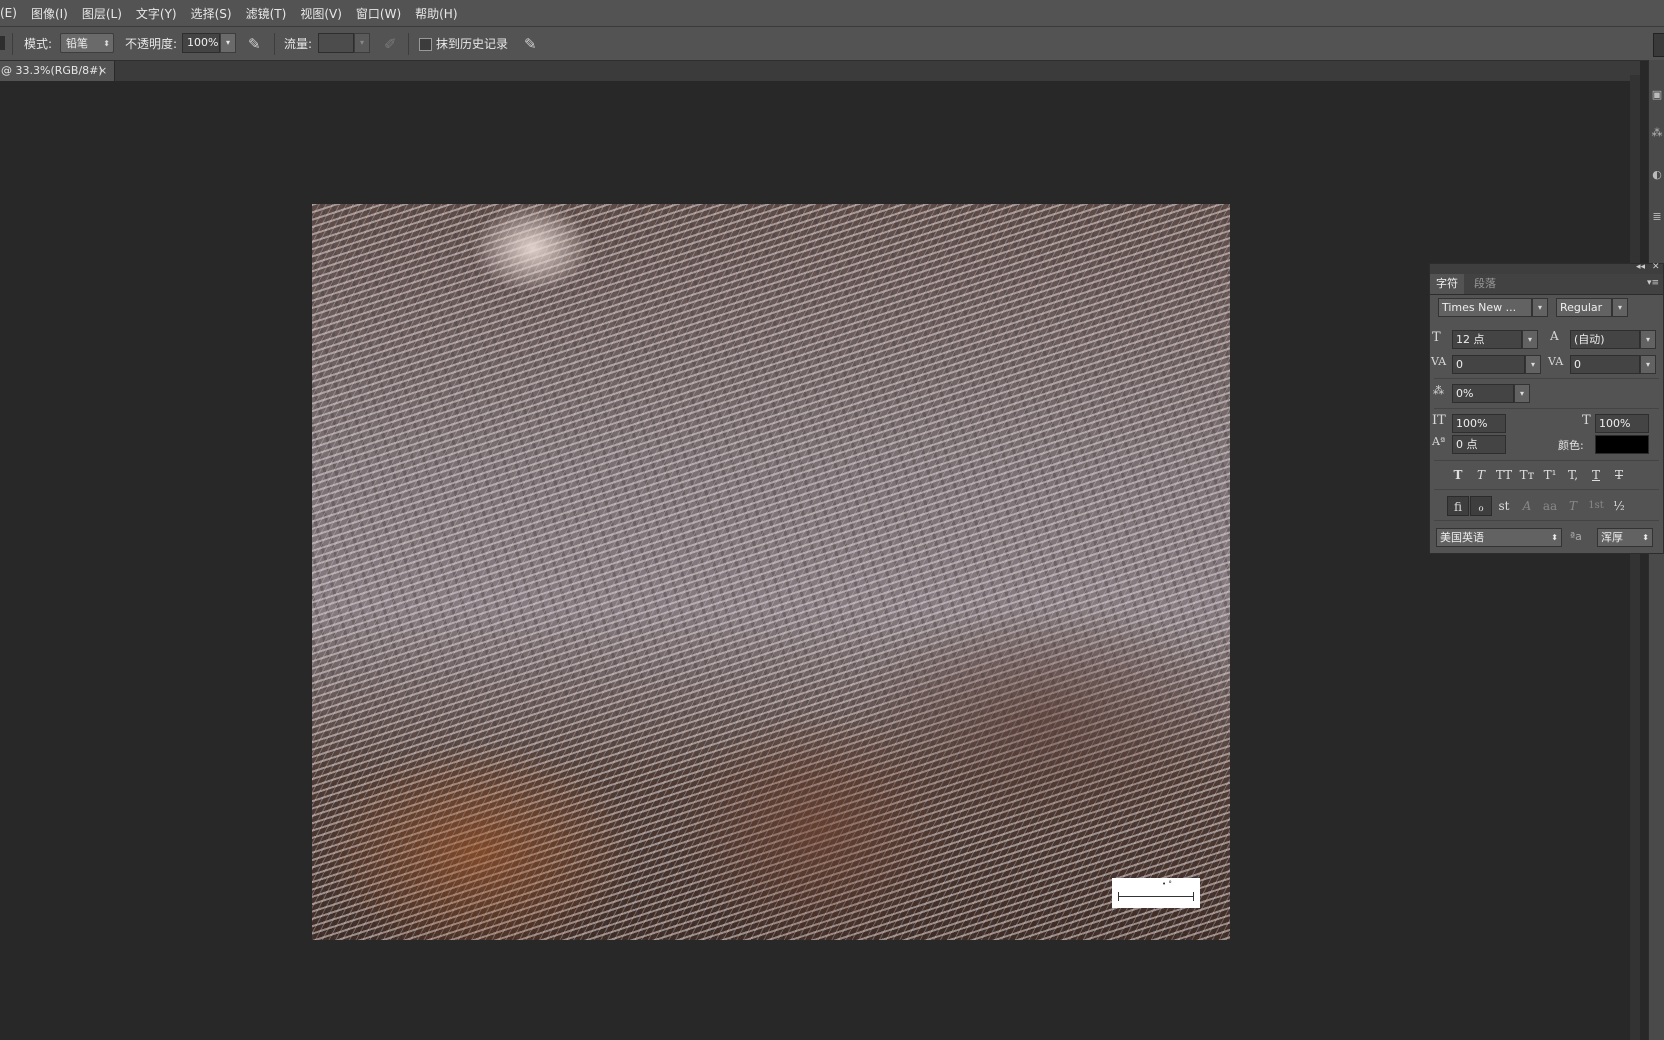 The height and width of the screenshot is (1040, 1664). Describe the element at coordinates (1156, 893) in the screenshot. I see `scale-bar: • °` at that location.